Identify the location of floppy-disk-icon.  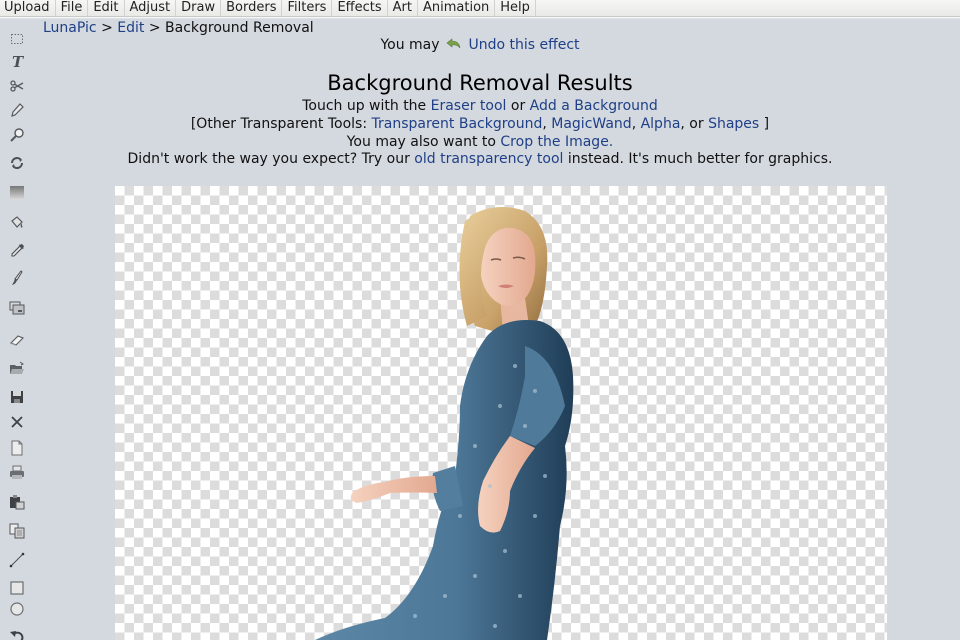
(17, 397).